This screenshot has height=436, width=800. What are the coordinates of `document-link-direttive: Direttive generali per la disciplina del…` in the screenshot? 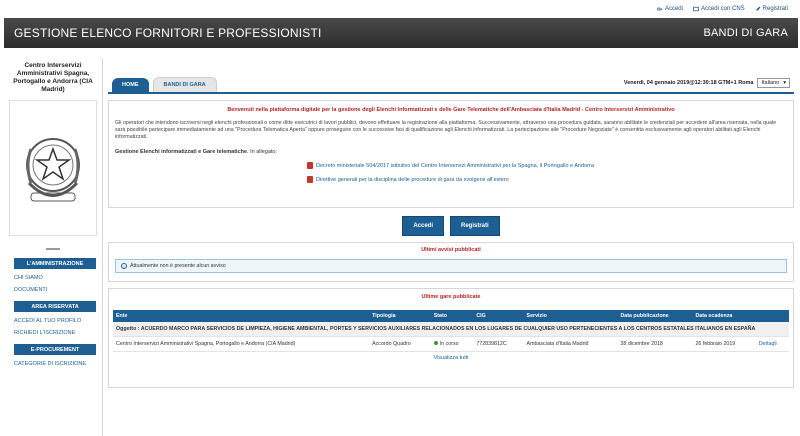 It's located at (547, 179).